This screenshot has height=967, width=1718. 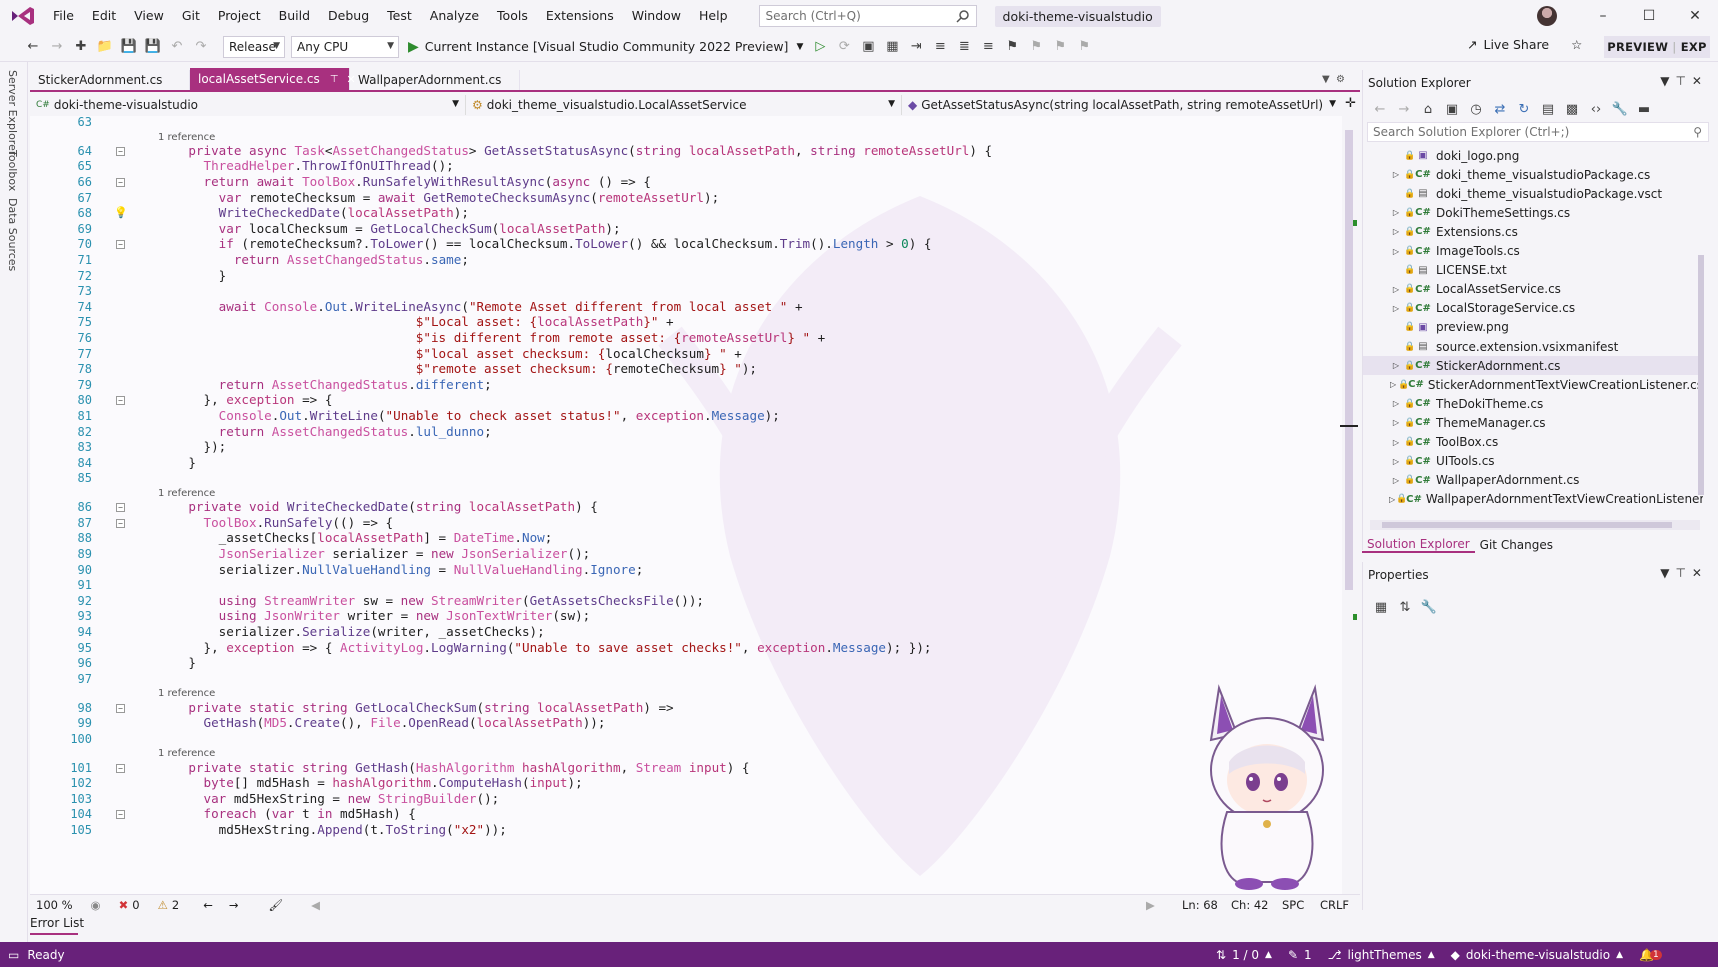 What do you see at coordinates (435, 80) in the screenshot?
I see `tab-wallpaper-adornment: WallpaperAdornment.cs` at bounding box center [435, 80].